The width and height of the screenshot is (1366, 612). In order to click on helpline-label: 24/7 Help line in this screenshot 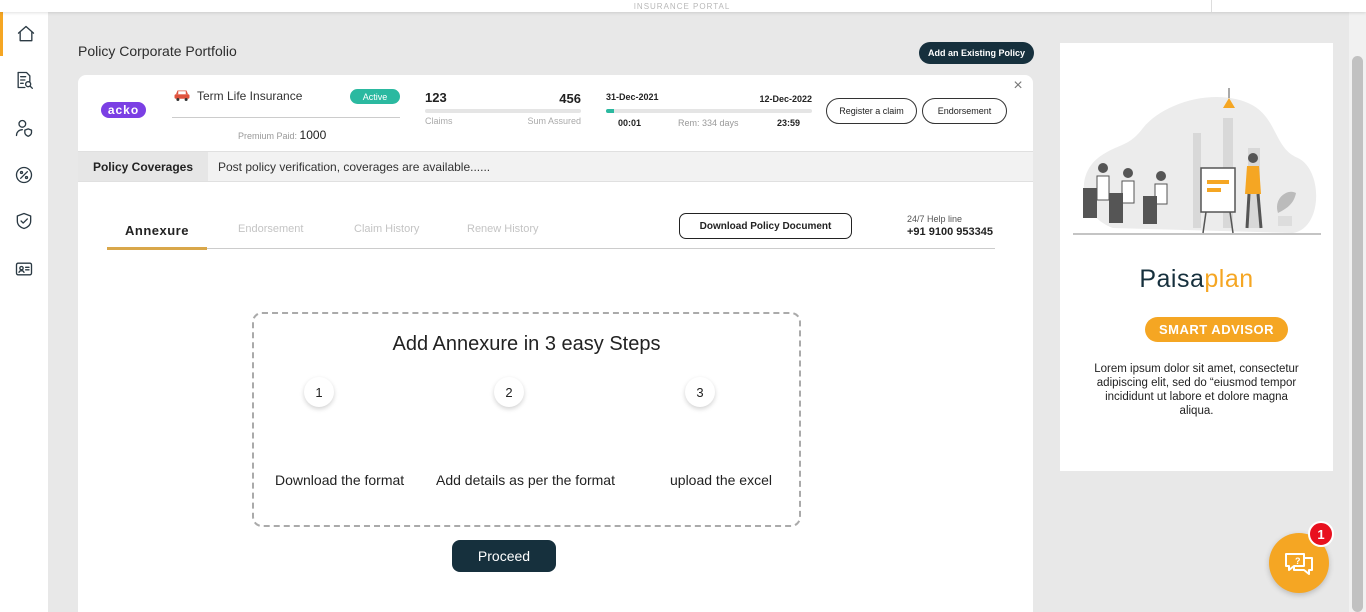, I will do `click(935, 219)`.